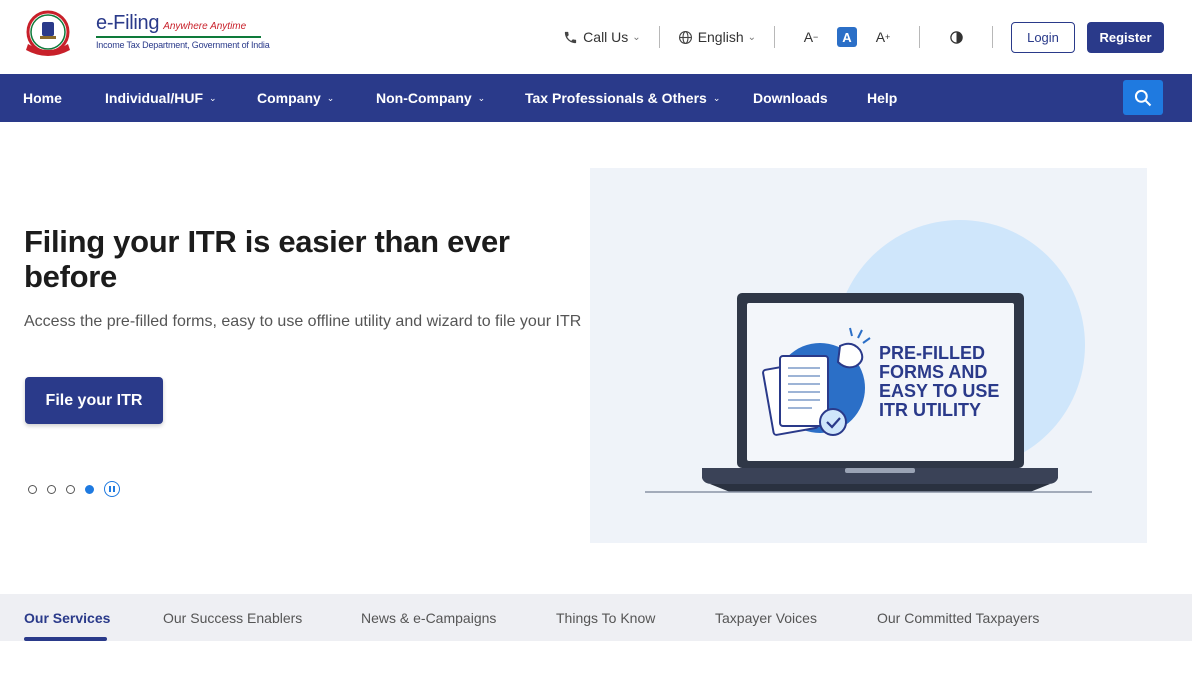 The image size is (1192, 676). What do you see at coordinates (808, 37) in the screenshot?
I see `font-decrease-label: A` at bounding box center [808, 37].